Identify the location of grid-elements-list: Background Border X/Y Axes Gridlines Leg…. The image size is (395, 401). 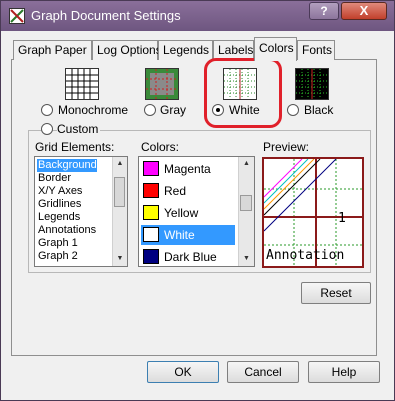
(81, 211).